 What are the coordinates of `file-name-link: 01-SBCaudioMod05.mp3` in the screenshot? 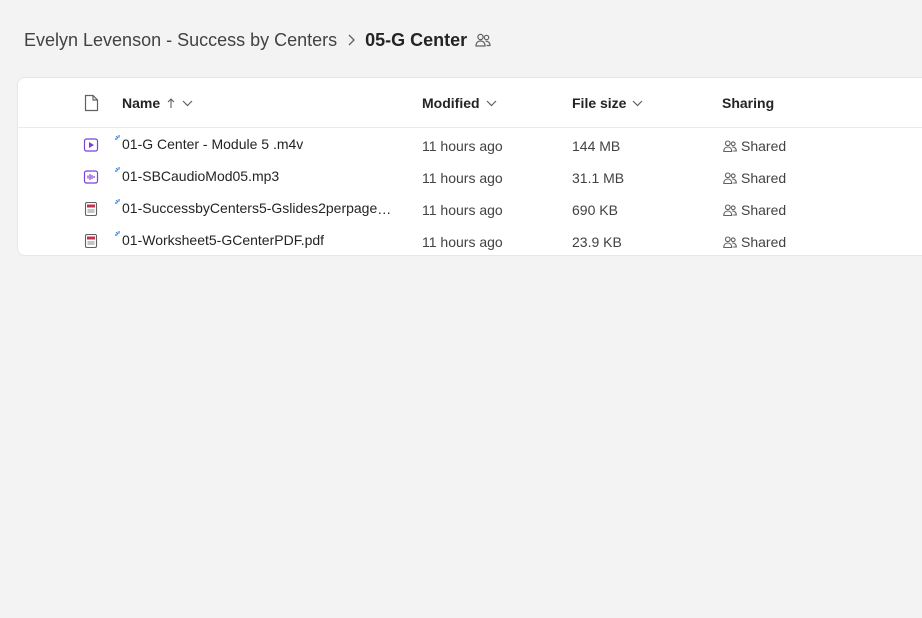 It's located at (200, 177).